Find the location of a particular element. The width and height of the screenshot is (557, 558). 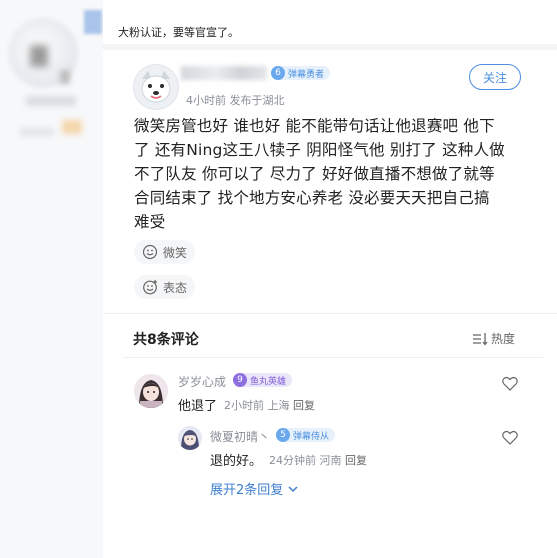

post-line: 难受 is located at coordinates (150, 222).